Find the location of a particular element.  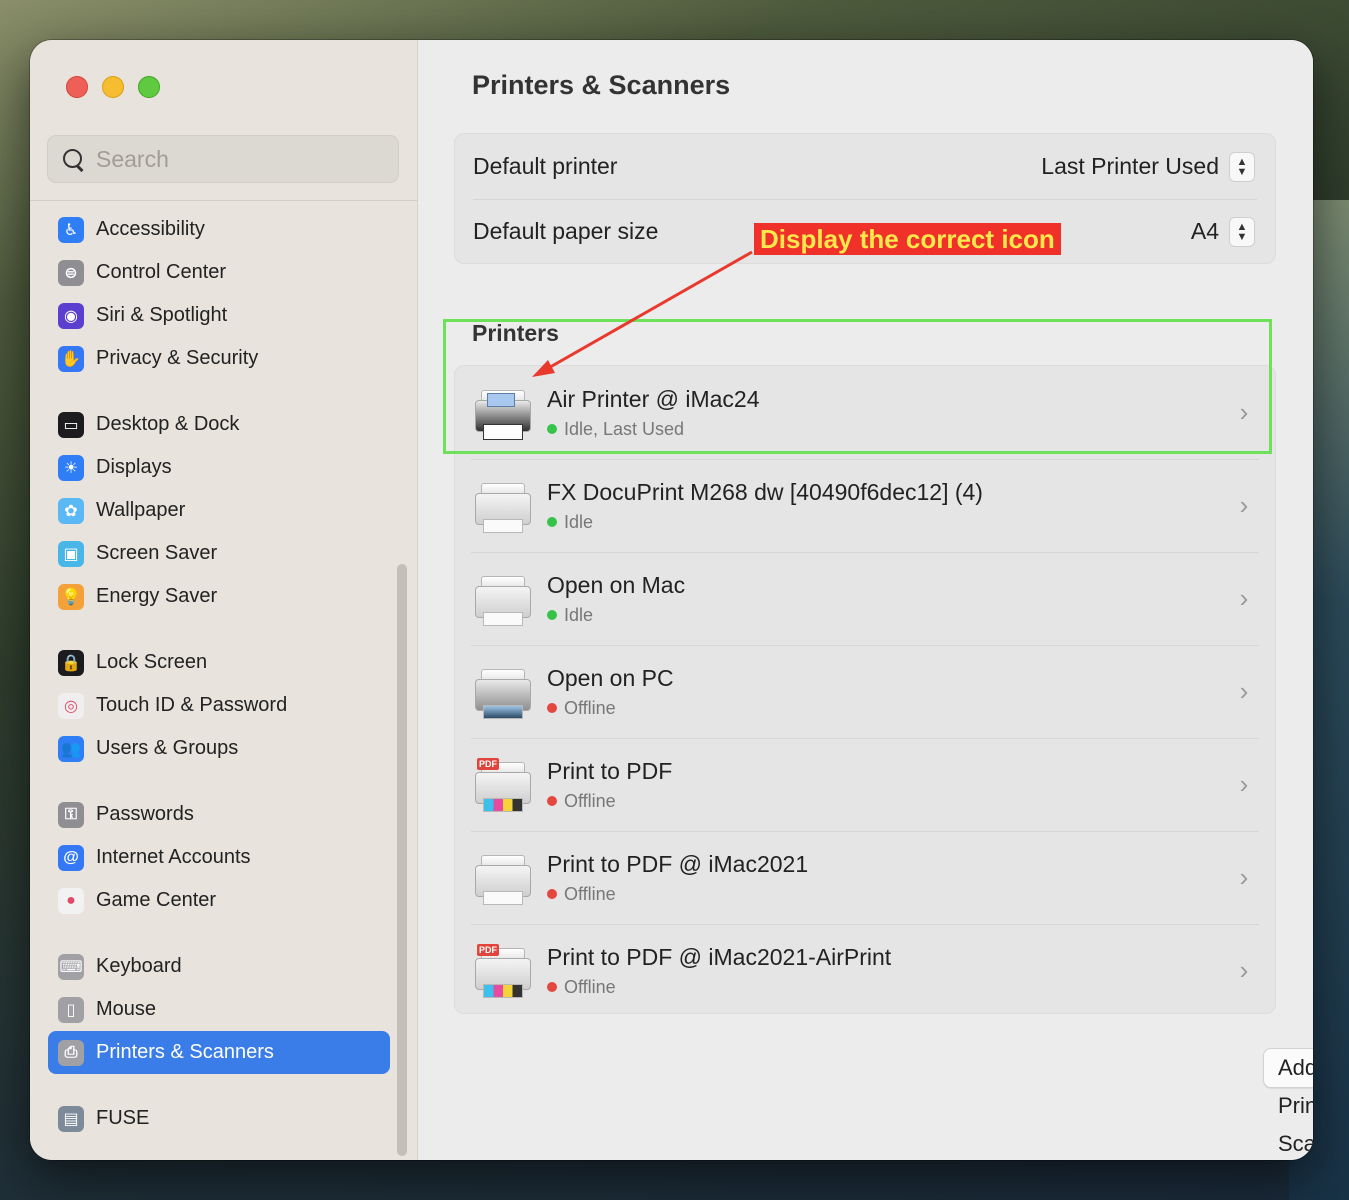

printer-row: Air Printer @ iMac24 Idle, Last Used › is located at coordinates (865, 412).